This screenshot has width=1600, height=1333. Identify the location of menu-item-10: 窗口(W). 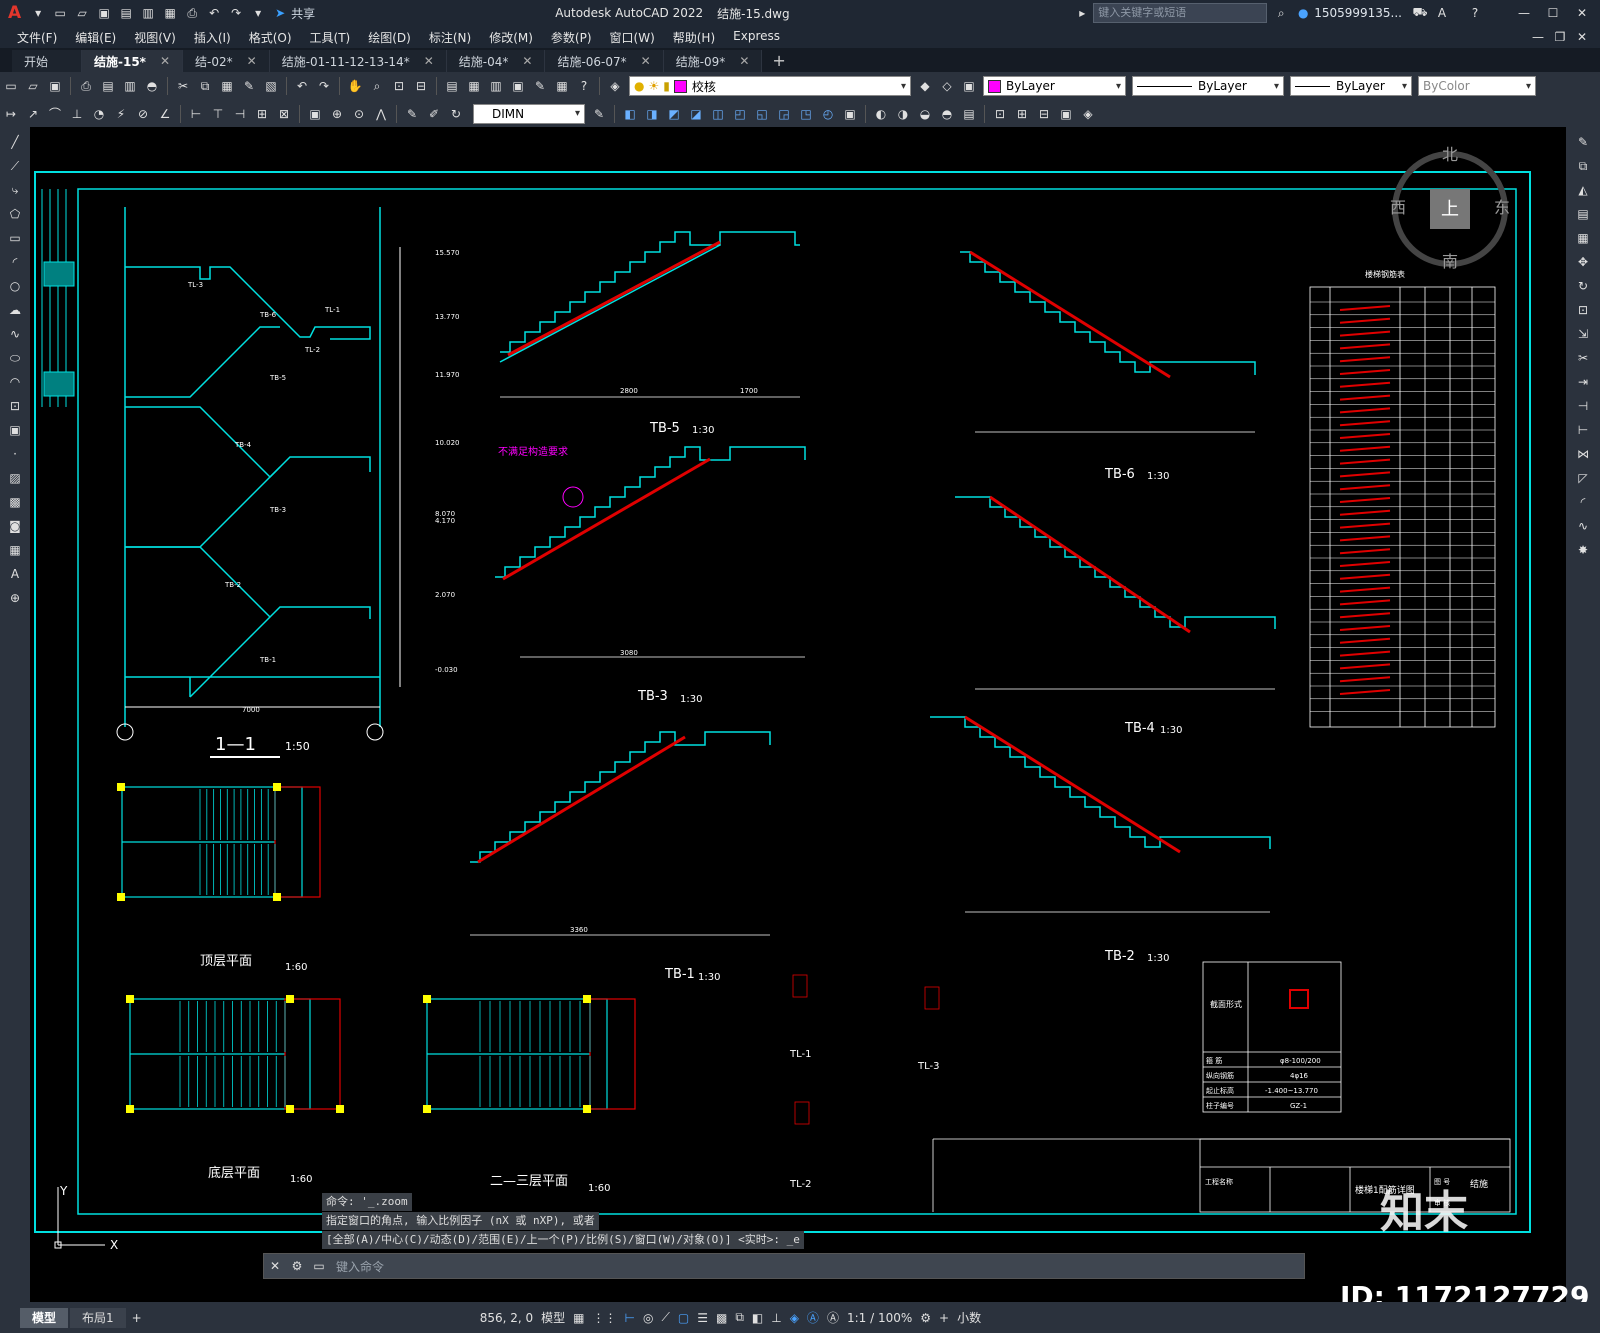
(632, 37).